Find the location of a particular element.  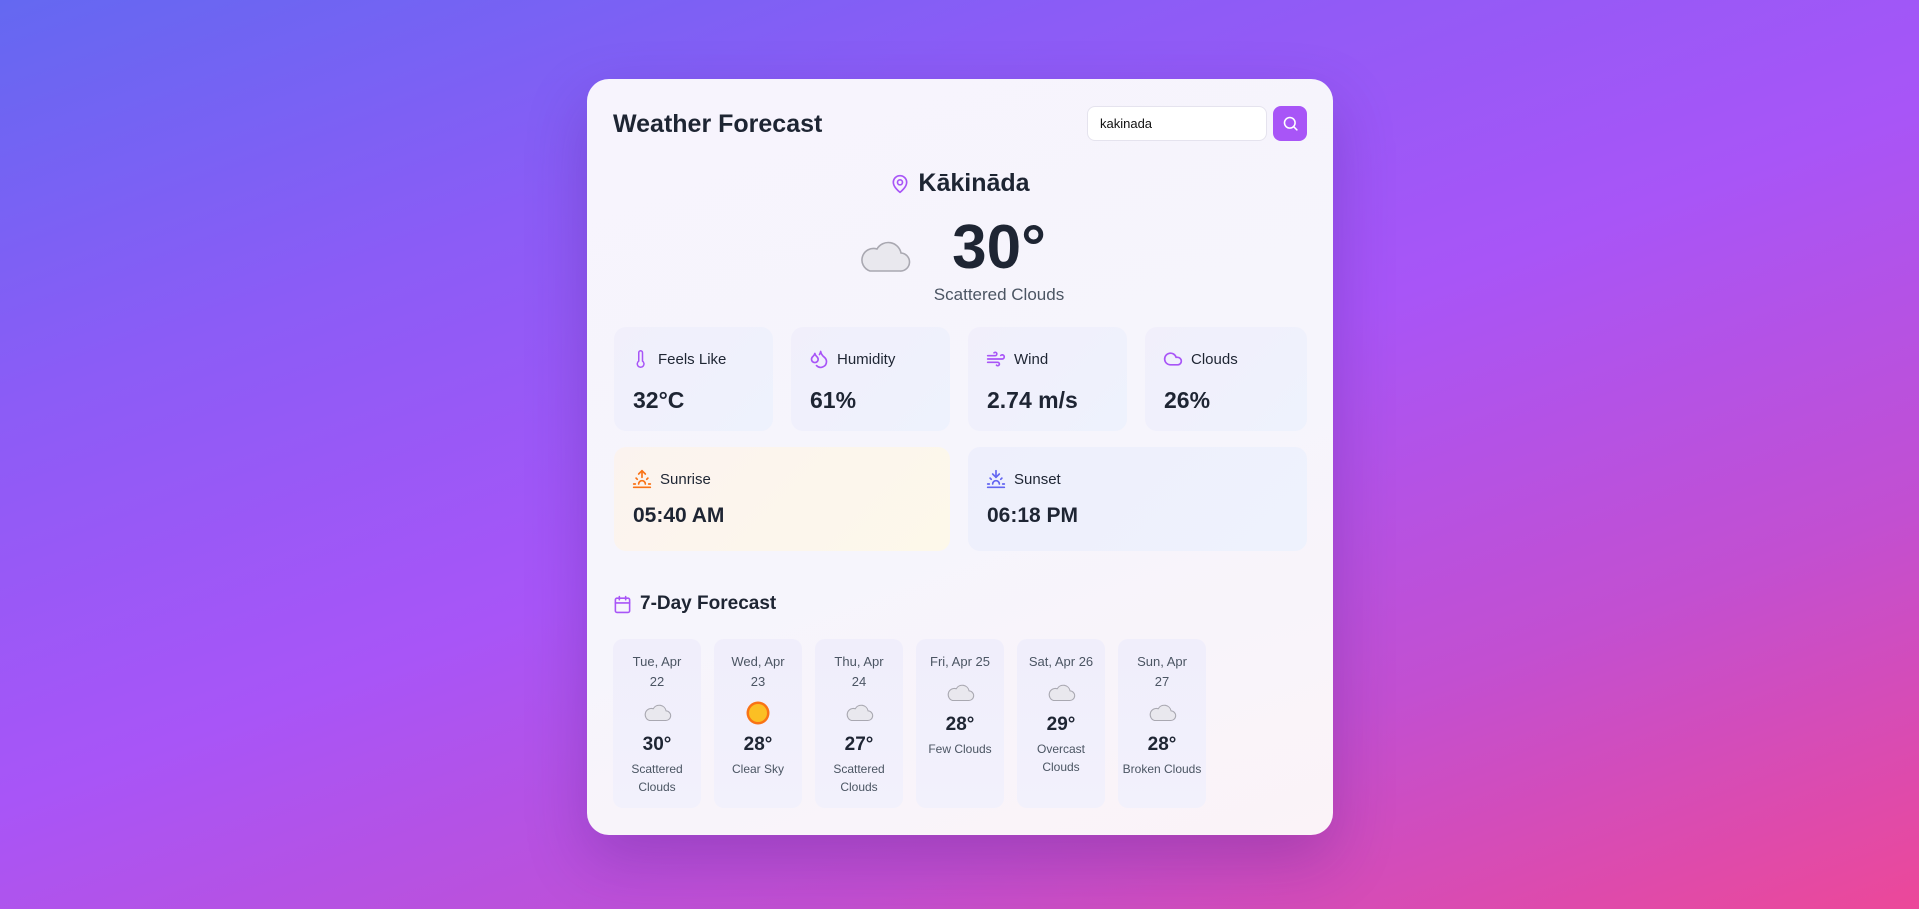

wind-label: Wind is located at coordinates (1031, 359).